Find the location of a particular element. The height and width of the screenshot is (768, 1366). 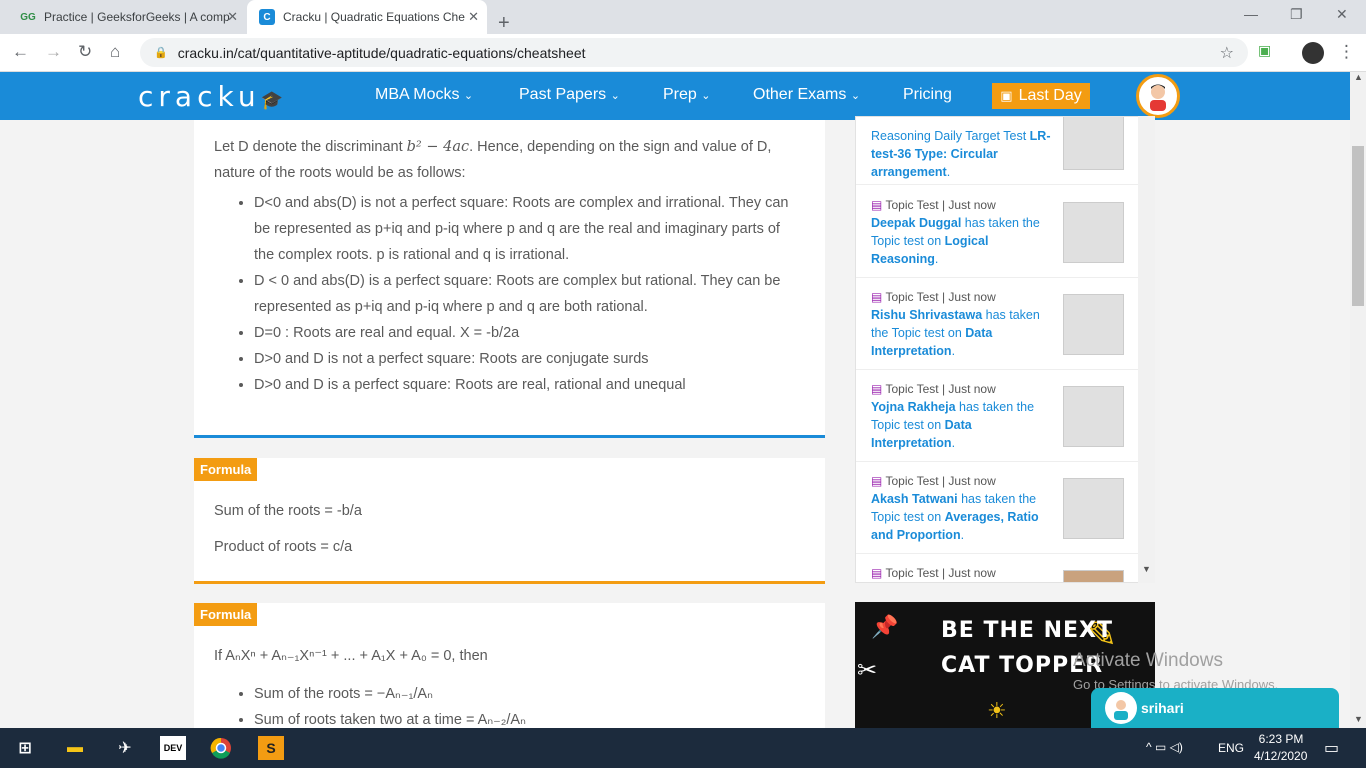

chat-widget: srihari is located at coordinates (1215, 708).